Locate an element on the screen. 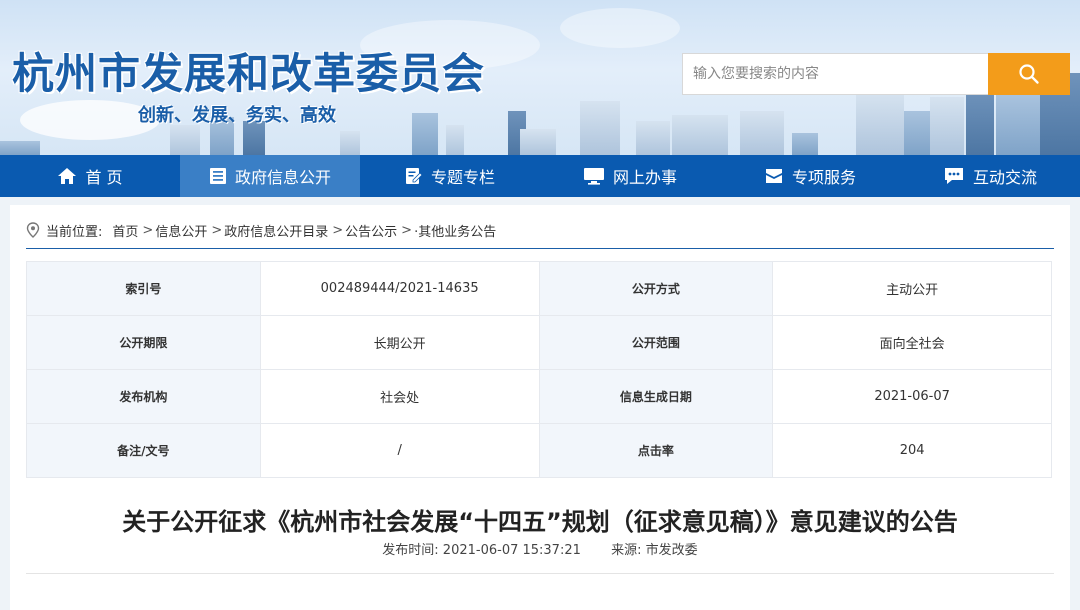  metadata-label: 备注/文号 is located at coordinates (143, 450).